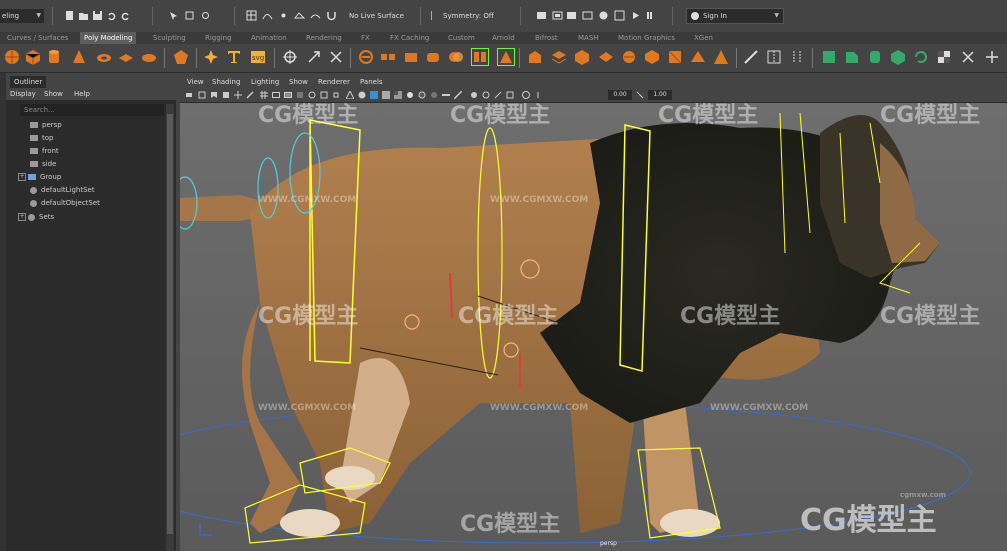  I want to click on multi-cut-icon, so click(751, 57).